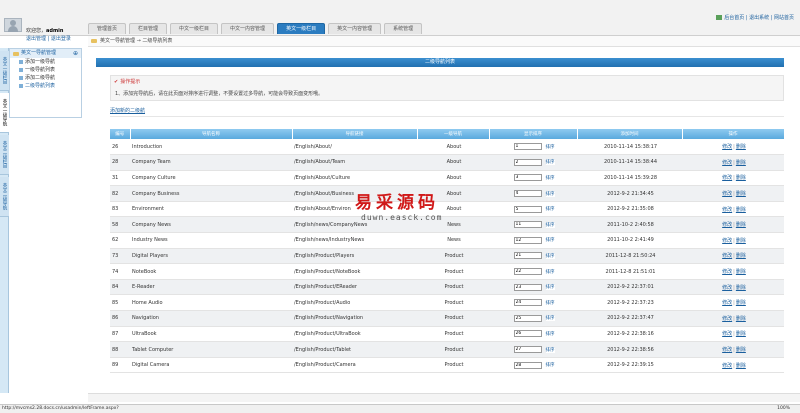 Image resolution: width=800 pixels, height=413 pixels. Describe the element at coordinates (444, 397) in the screenshot. I see `horizontal-scrollbar` at that location.